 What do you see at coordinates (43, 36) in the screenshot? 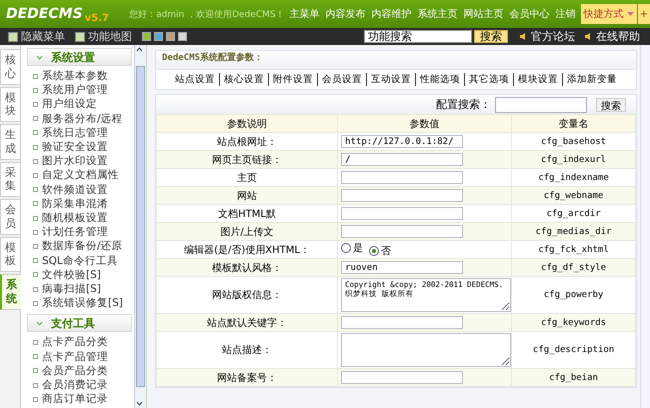
I see `hide-menu-link: 隐藏菜单` at bounding box center [43, 36].